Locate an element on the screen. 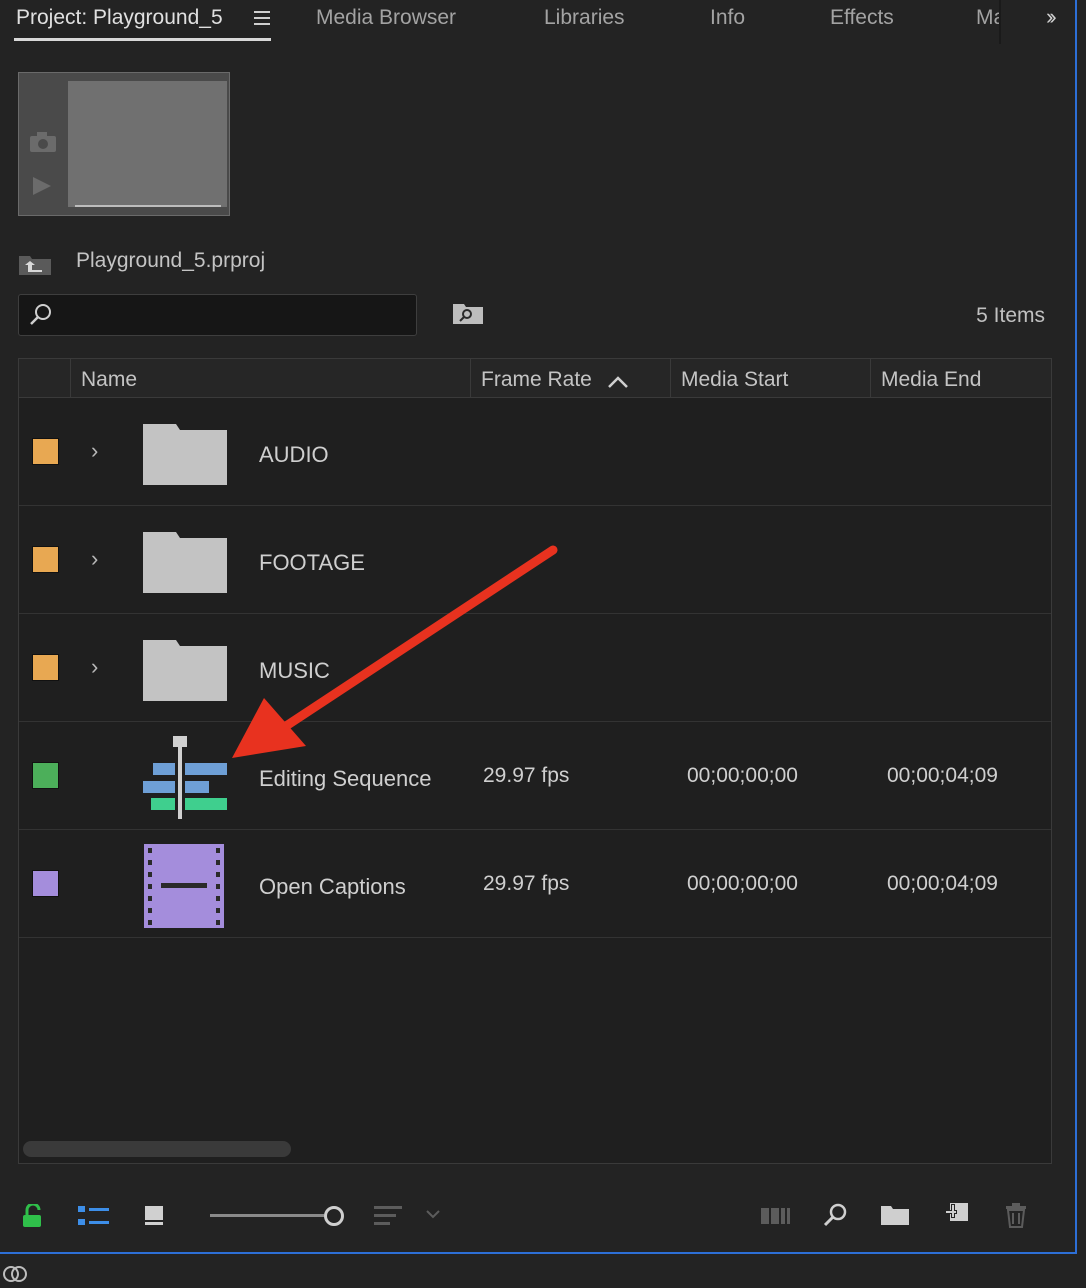  chevron-down-icon is located at coordinates (433, 1214).